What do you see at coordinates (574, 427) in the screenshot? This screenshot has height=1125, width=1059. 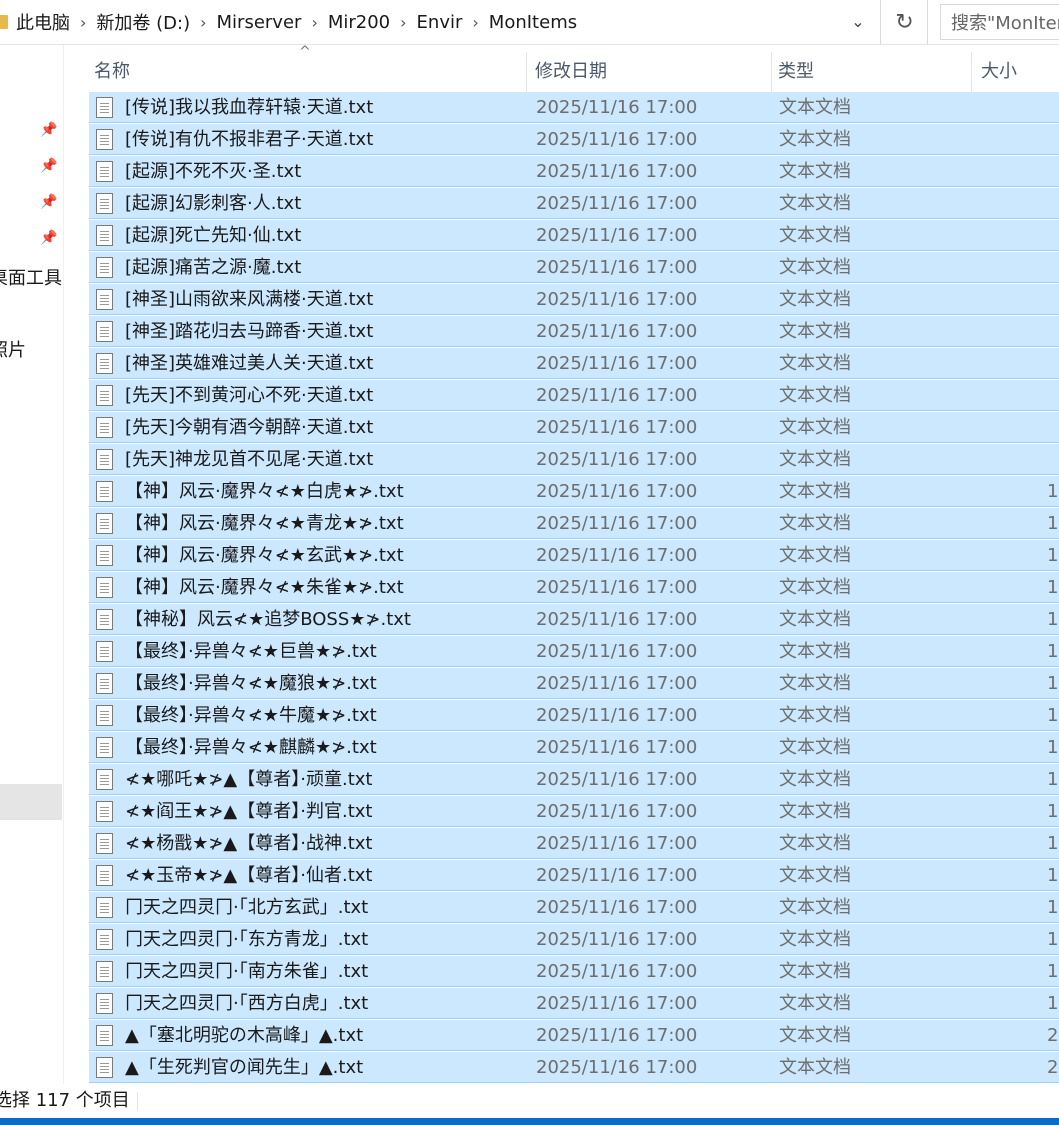 I see `file-row: [先天]今朝有酒今朝醉·天道.txt 2025/11/16 17:00 文本文档` at bounding box center [574, 427].